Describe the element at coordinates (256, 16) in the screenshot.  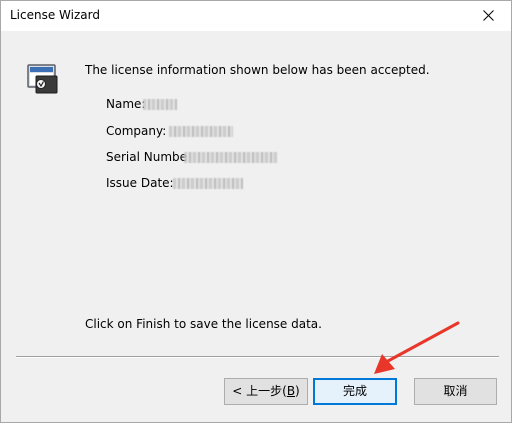
I see `title-bar: License Wizard` at that location.